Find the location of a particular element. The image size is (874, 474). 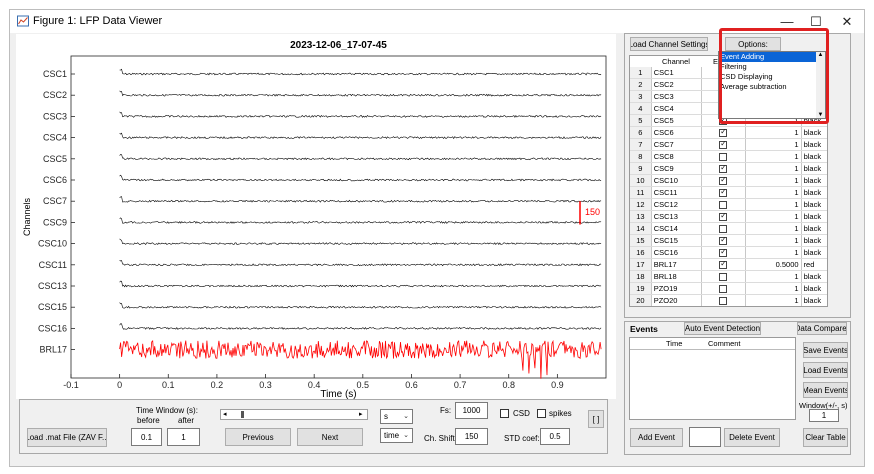

channel-name-cell: CSC6 is located at coordinates (676, 132).